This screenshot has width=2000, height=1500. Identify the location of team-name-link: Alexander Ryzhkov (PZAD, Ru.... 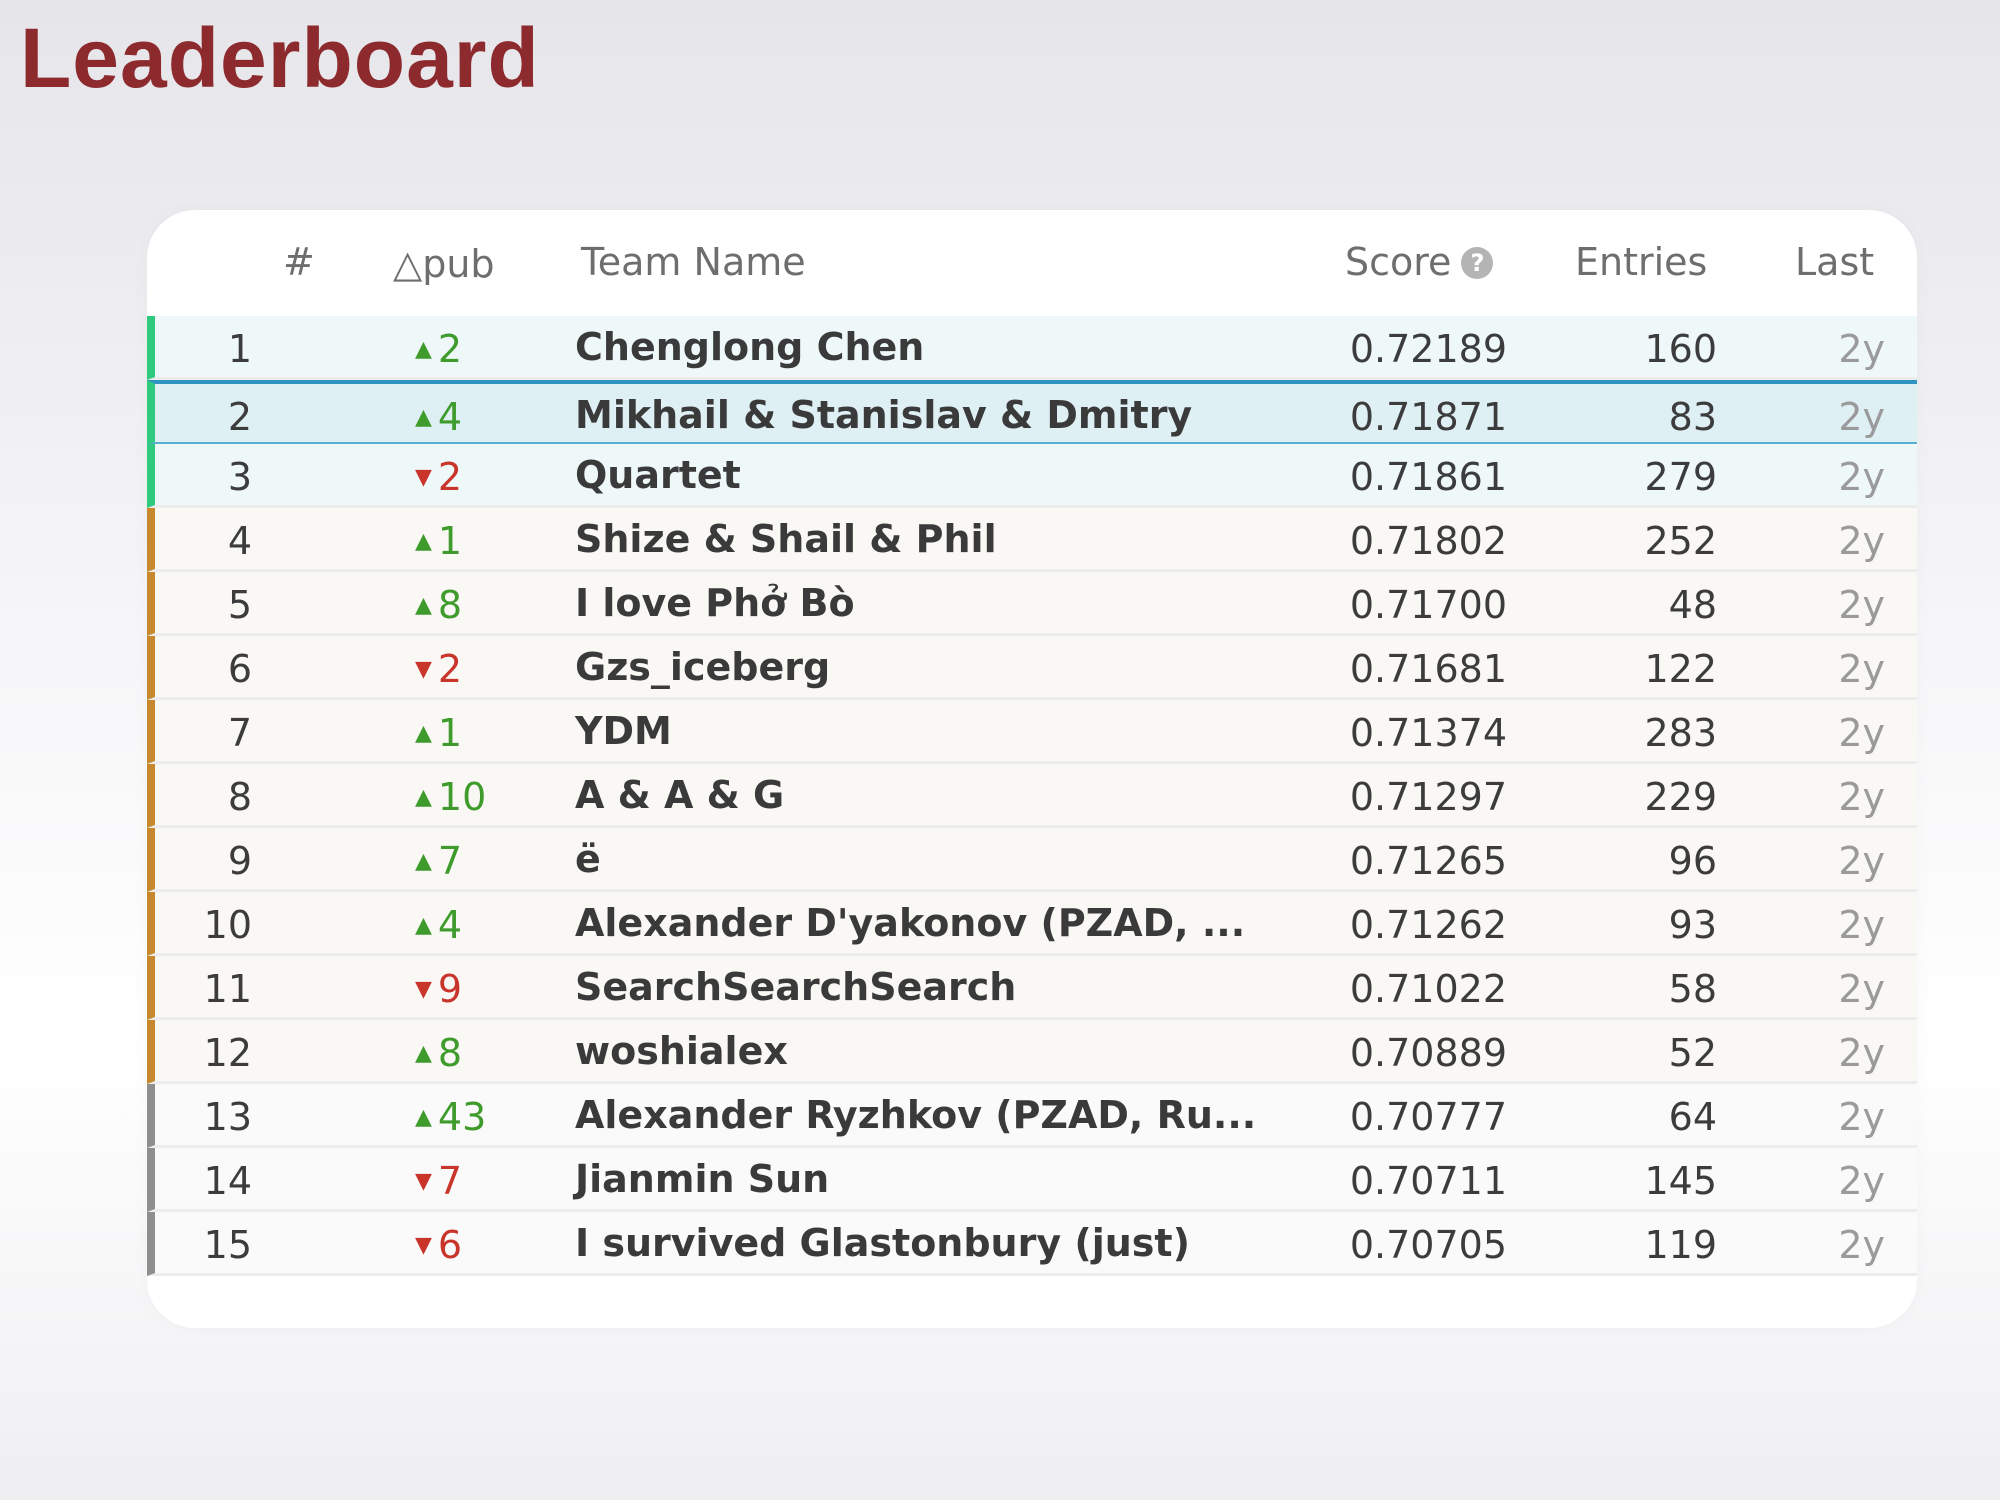
(915, 1115).